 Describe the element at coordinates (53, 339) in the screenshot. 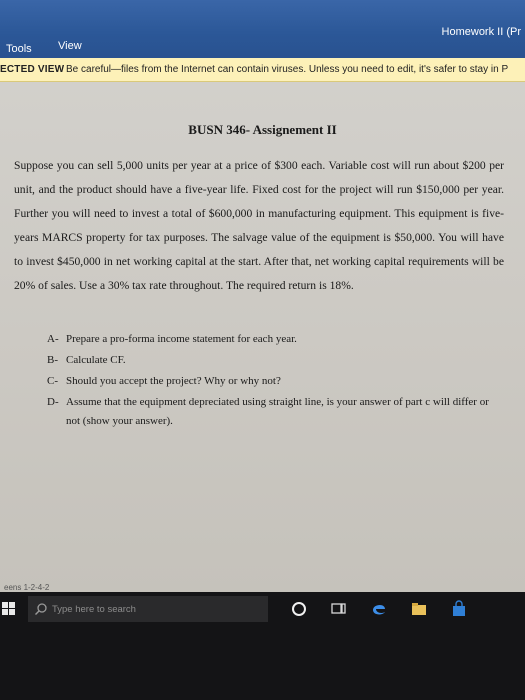

I see `list-item-letter: A-` at that location.